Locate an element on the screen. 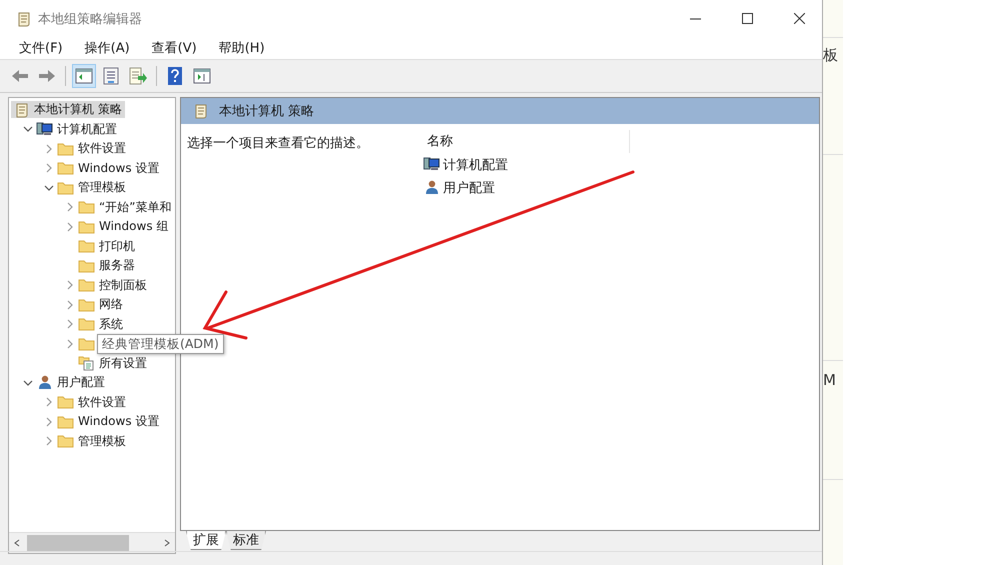 This screenshot has height=565, width=1000. tree-item: 计算机配置 is located at coordinates (76, 129).